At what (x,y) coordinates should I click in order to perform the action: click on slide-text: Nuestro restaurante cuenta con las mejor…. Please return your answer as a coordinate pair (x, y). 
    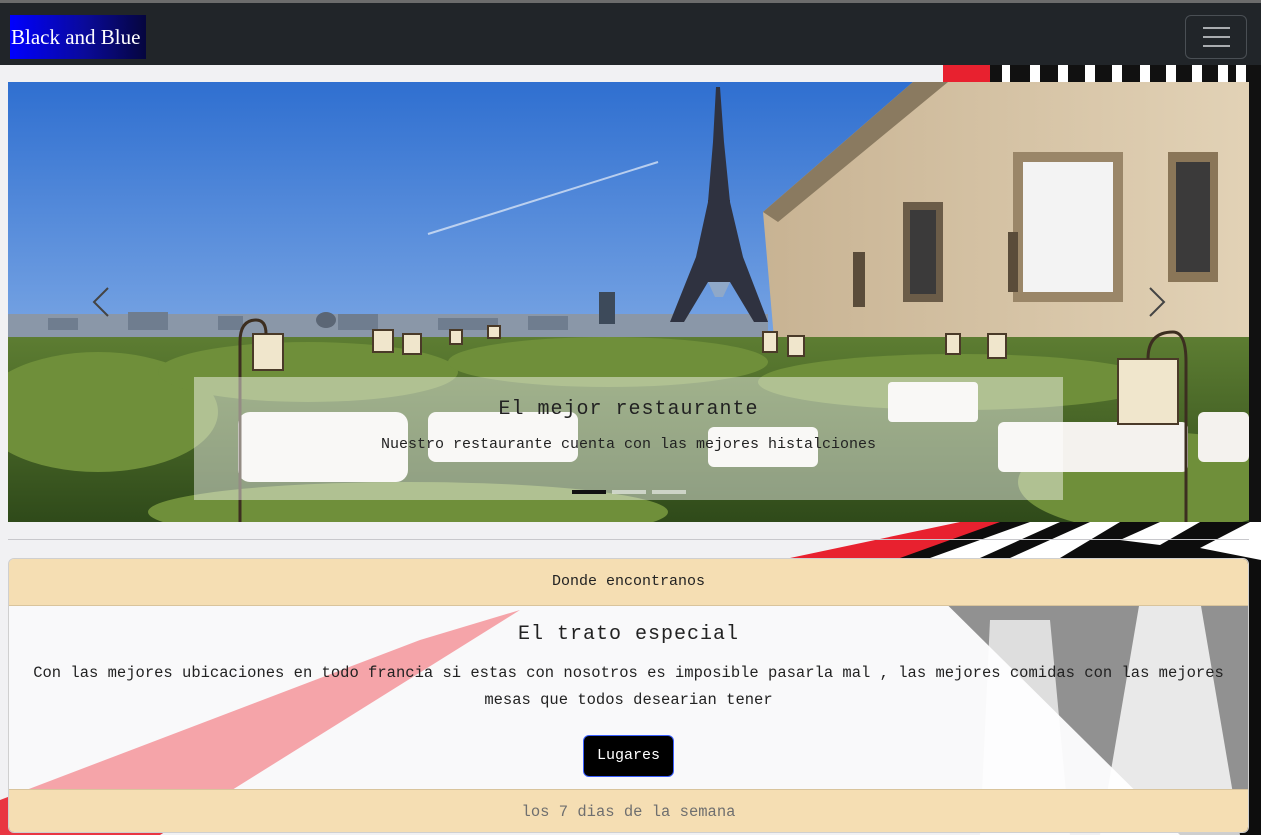
    Looking at the image, I should click on (628, 444).